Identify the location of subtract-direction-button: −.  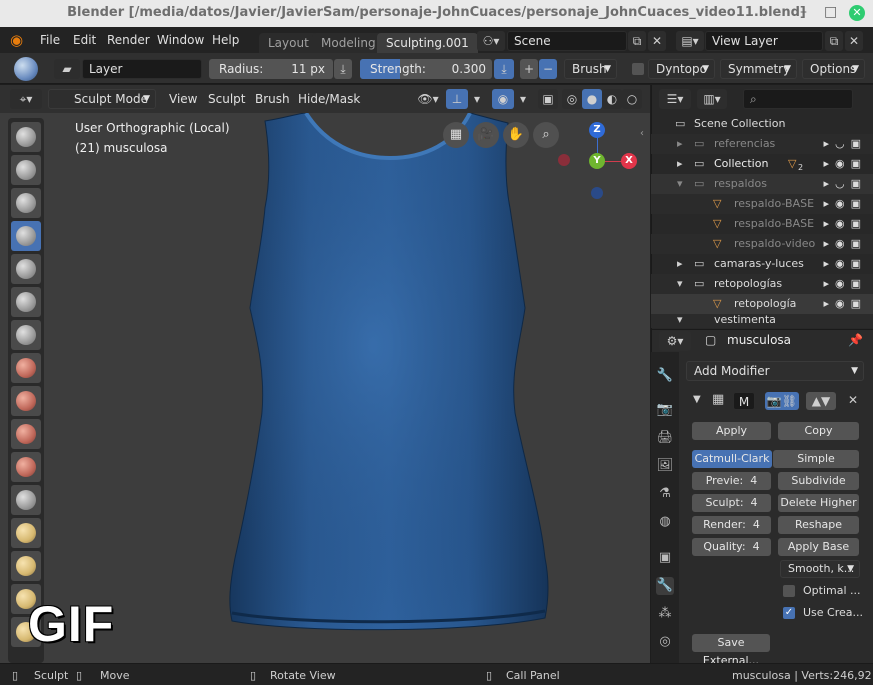
(548, 69).